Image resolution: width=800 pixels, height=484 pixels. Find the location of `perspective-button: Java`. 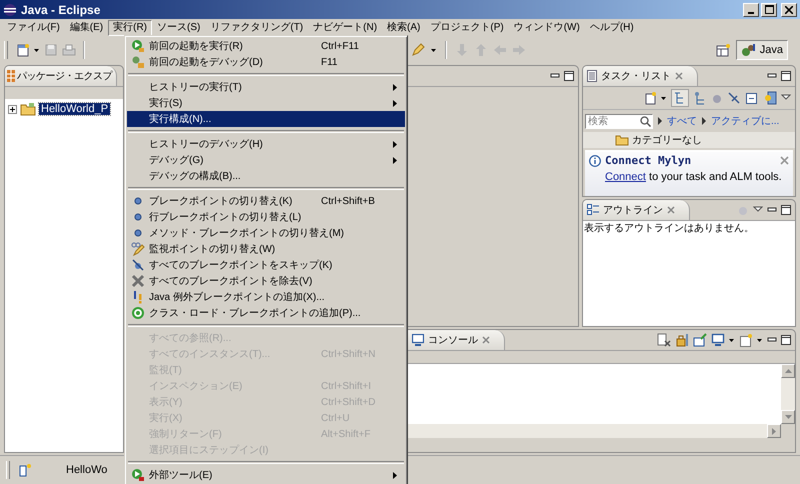

perspective-button: Java is located at coordinates (762, 50).